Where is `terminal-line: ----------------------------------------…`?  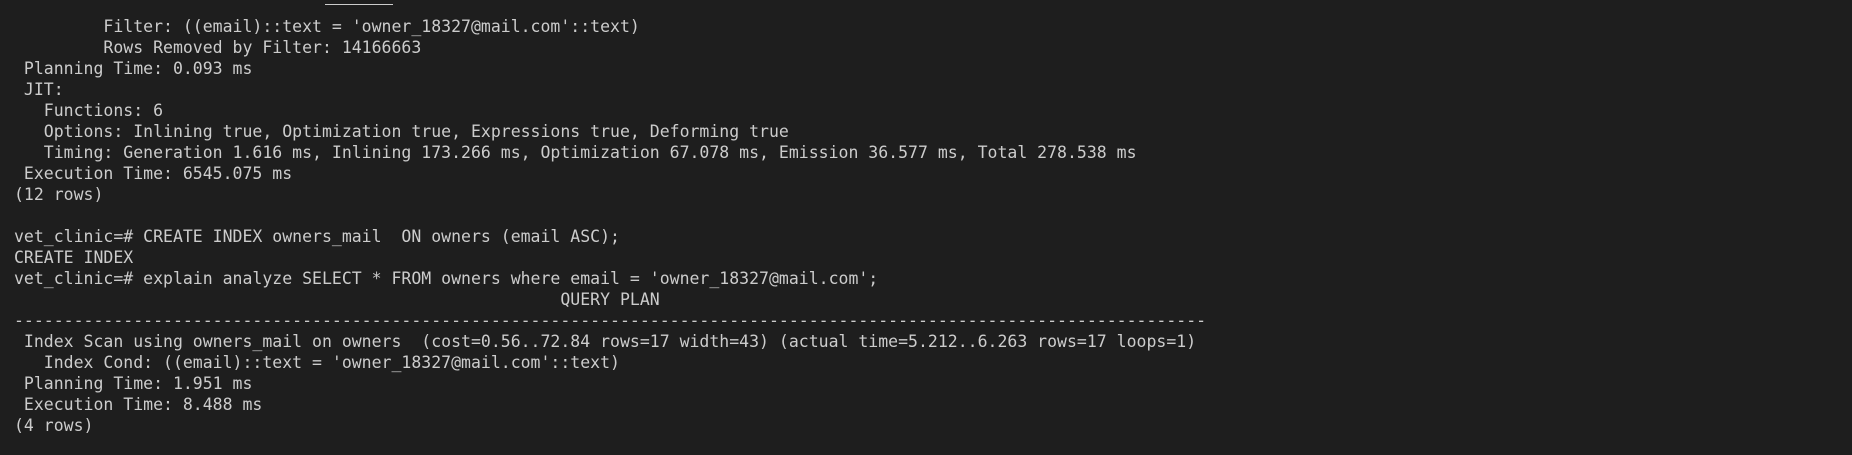 terminal-line: ----------------------------------------… is located at coordinates (610, 320).